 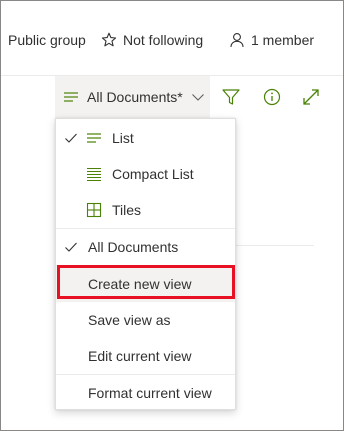 I want to click on menu-item-all-documents: All Documents, so click(x=145, y=247).